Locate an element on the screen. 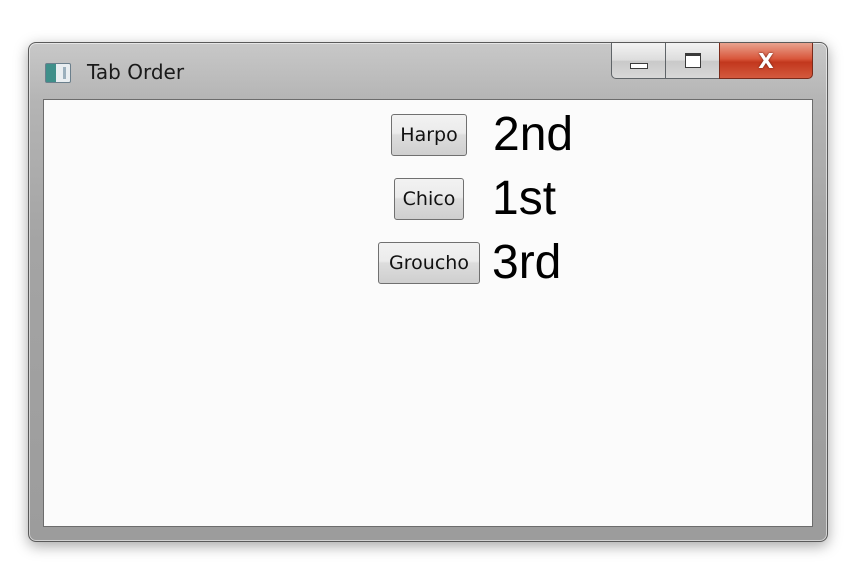  maximize-icon is located at coordinates (692, 60).